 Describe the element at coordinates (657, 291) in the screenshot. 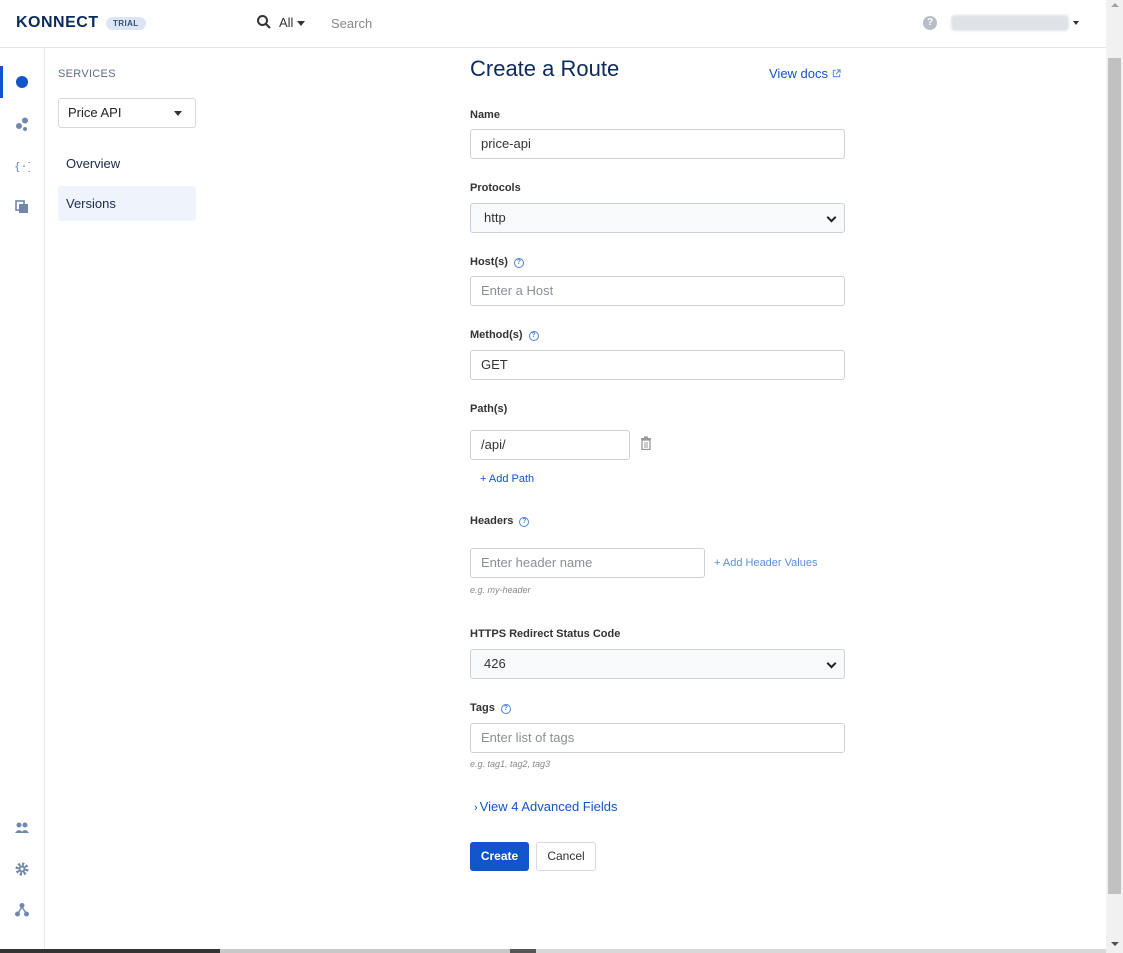

I see `hosts-input: Enter a Host` at that location.